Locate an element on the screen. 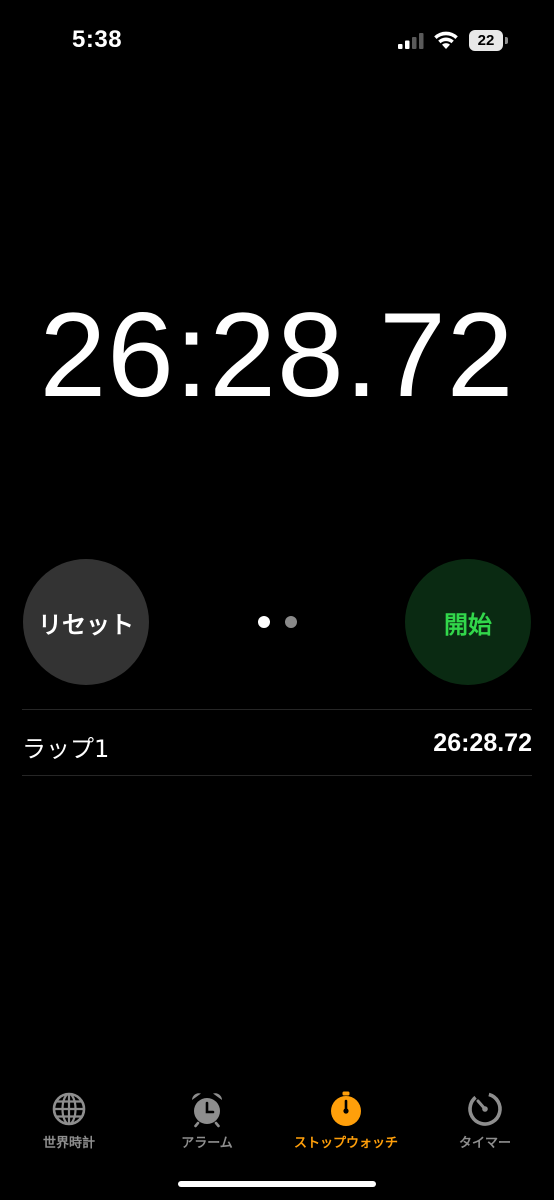  timer-icon is located at coordinates (485, 1109).